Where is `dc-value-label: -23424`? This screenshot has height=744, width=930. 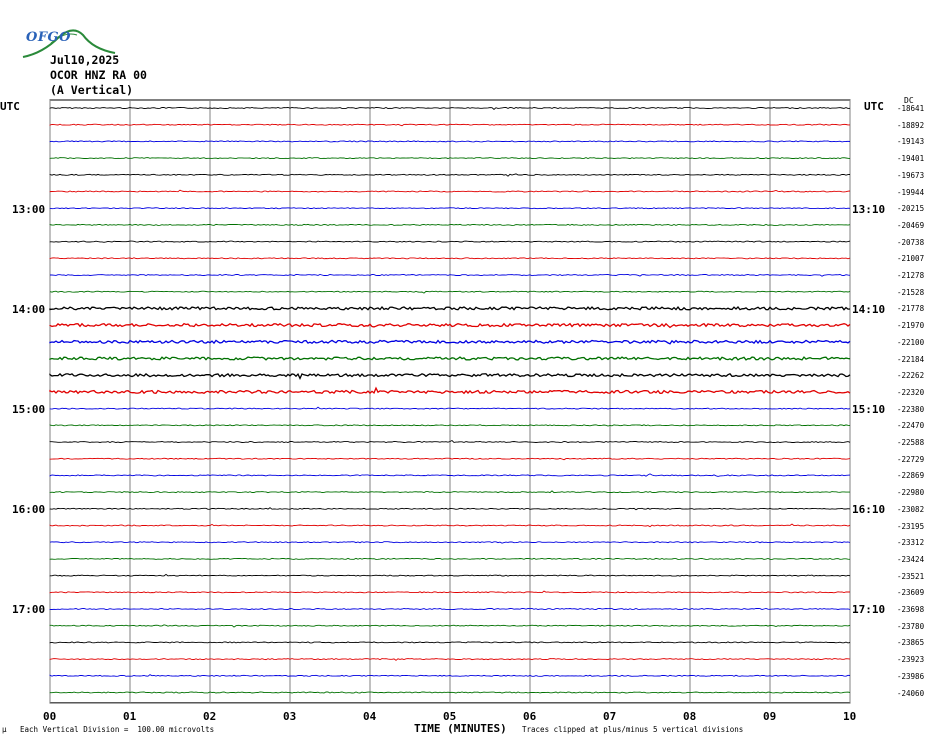 dc-value-label: -23424 is located at coordinates (911, 559).